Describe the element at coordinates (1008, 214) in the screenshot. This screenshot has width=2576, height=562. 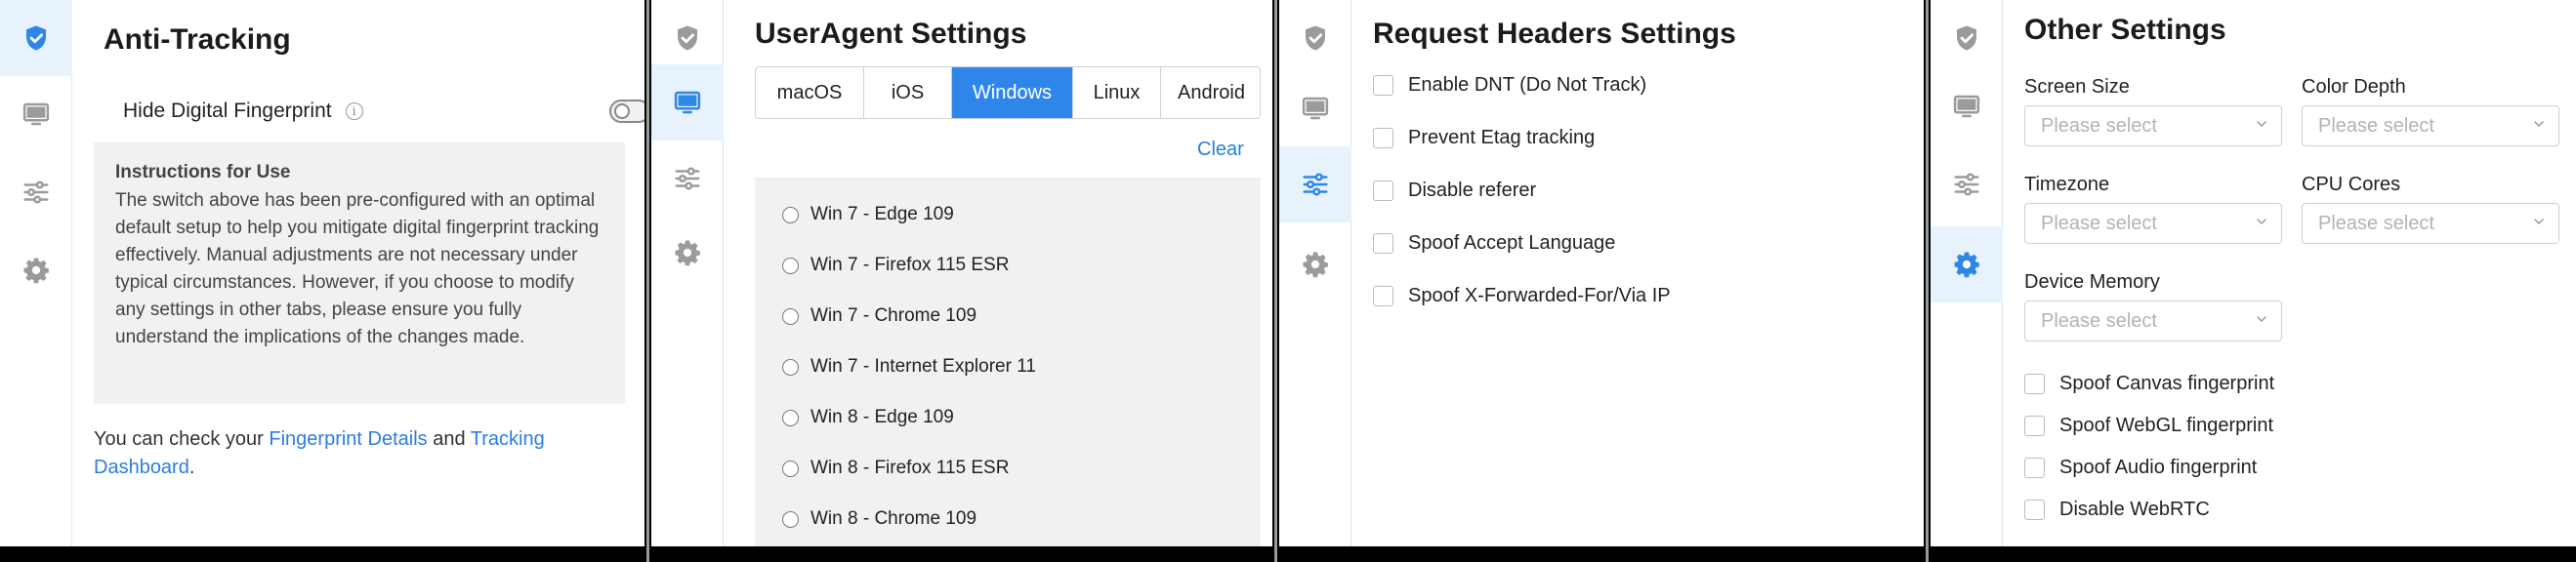
I see `useragent-option: Win 7 - Edge 109` at that location.